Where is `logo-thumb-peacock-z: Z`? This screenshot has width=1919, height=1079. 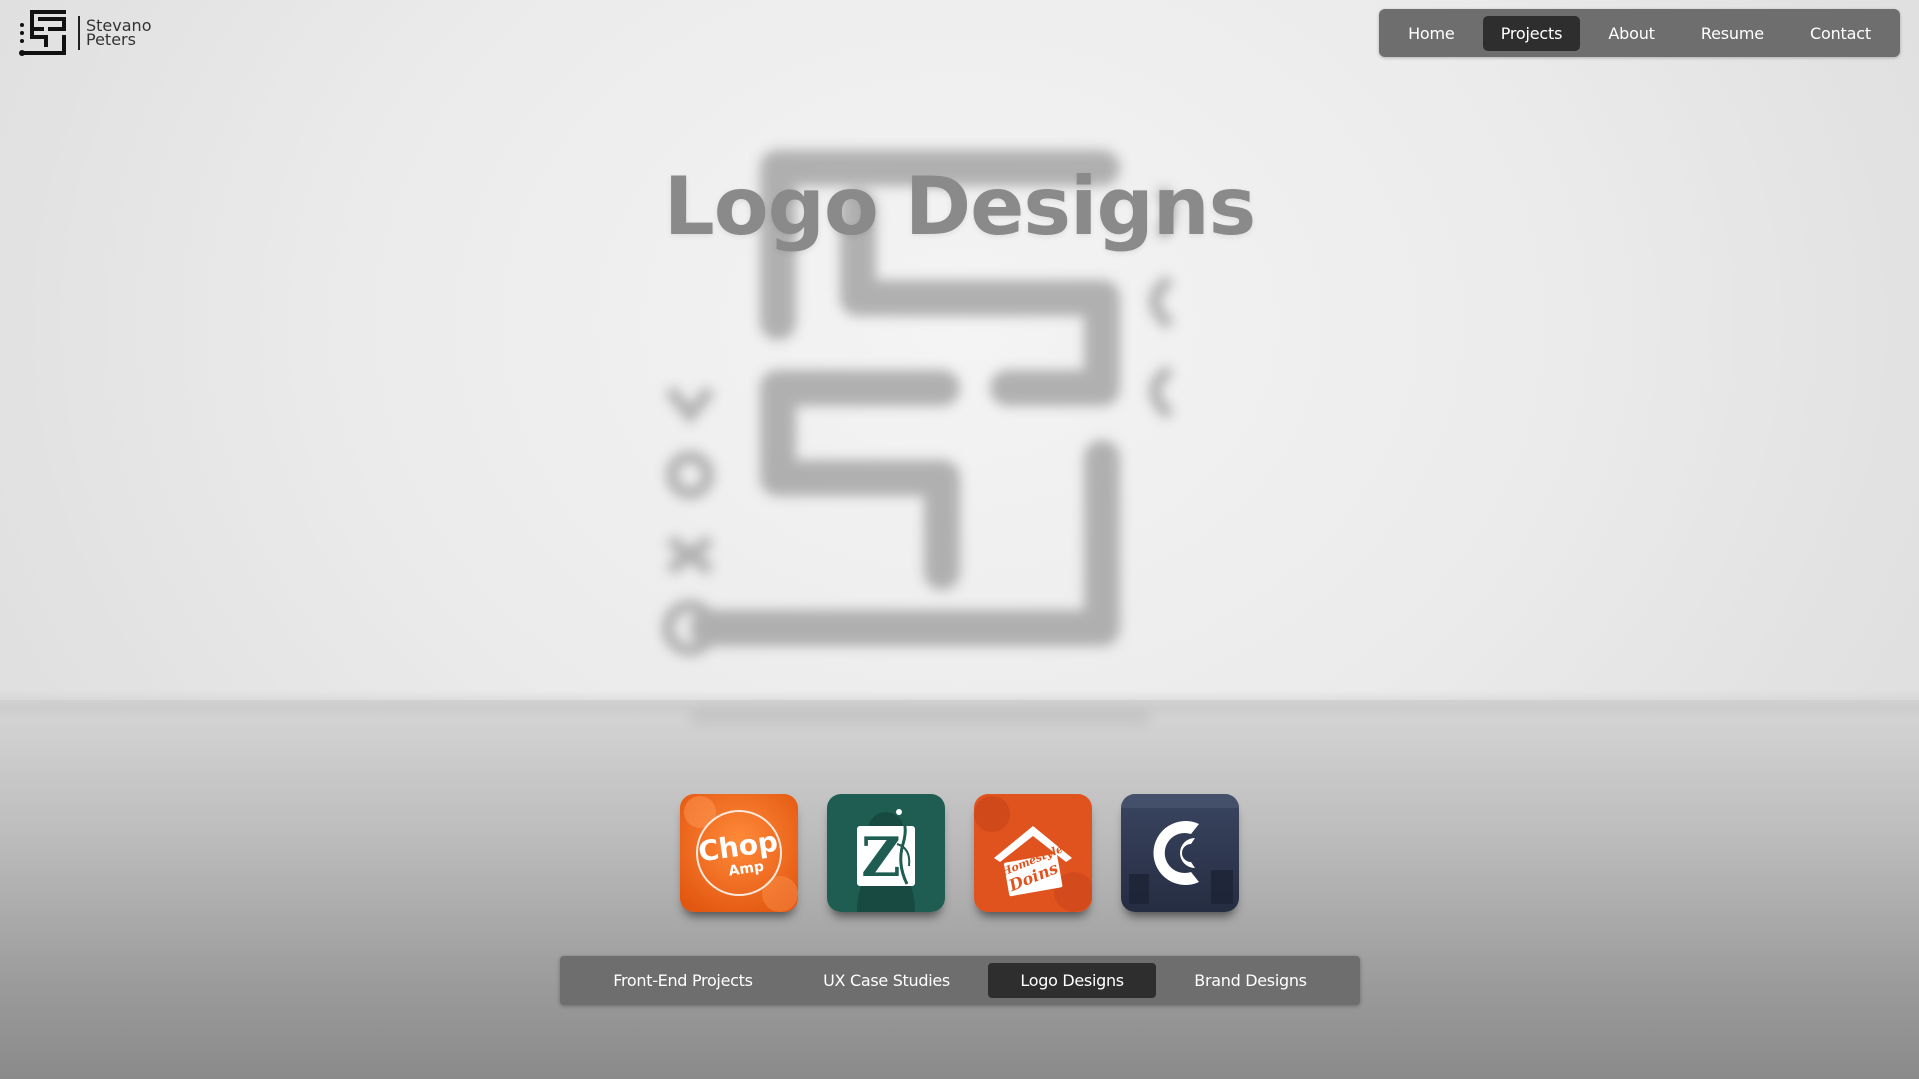 logo-thumb-peacock-z: Z is located at coordinates (886, 853).